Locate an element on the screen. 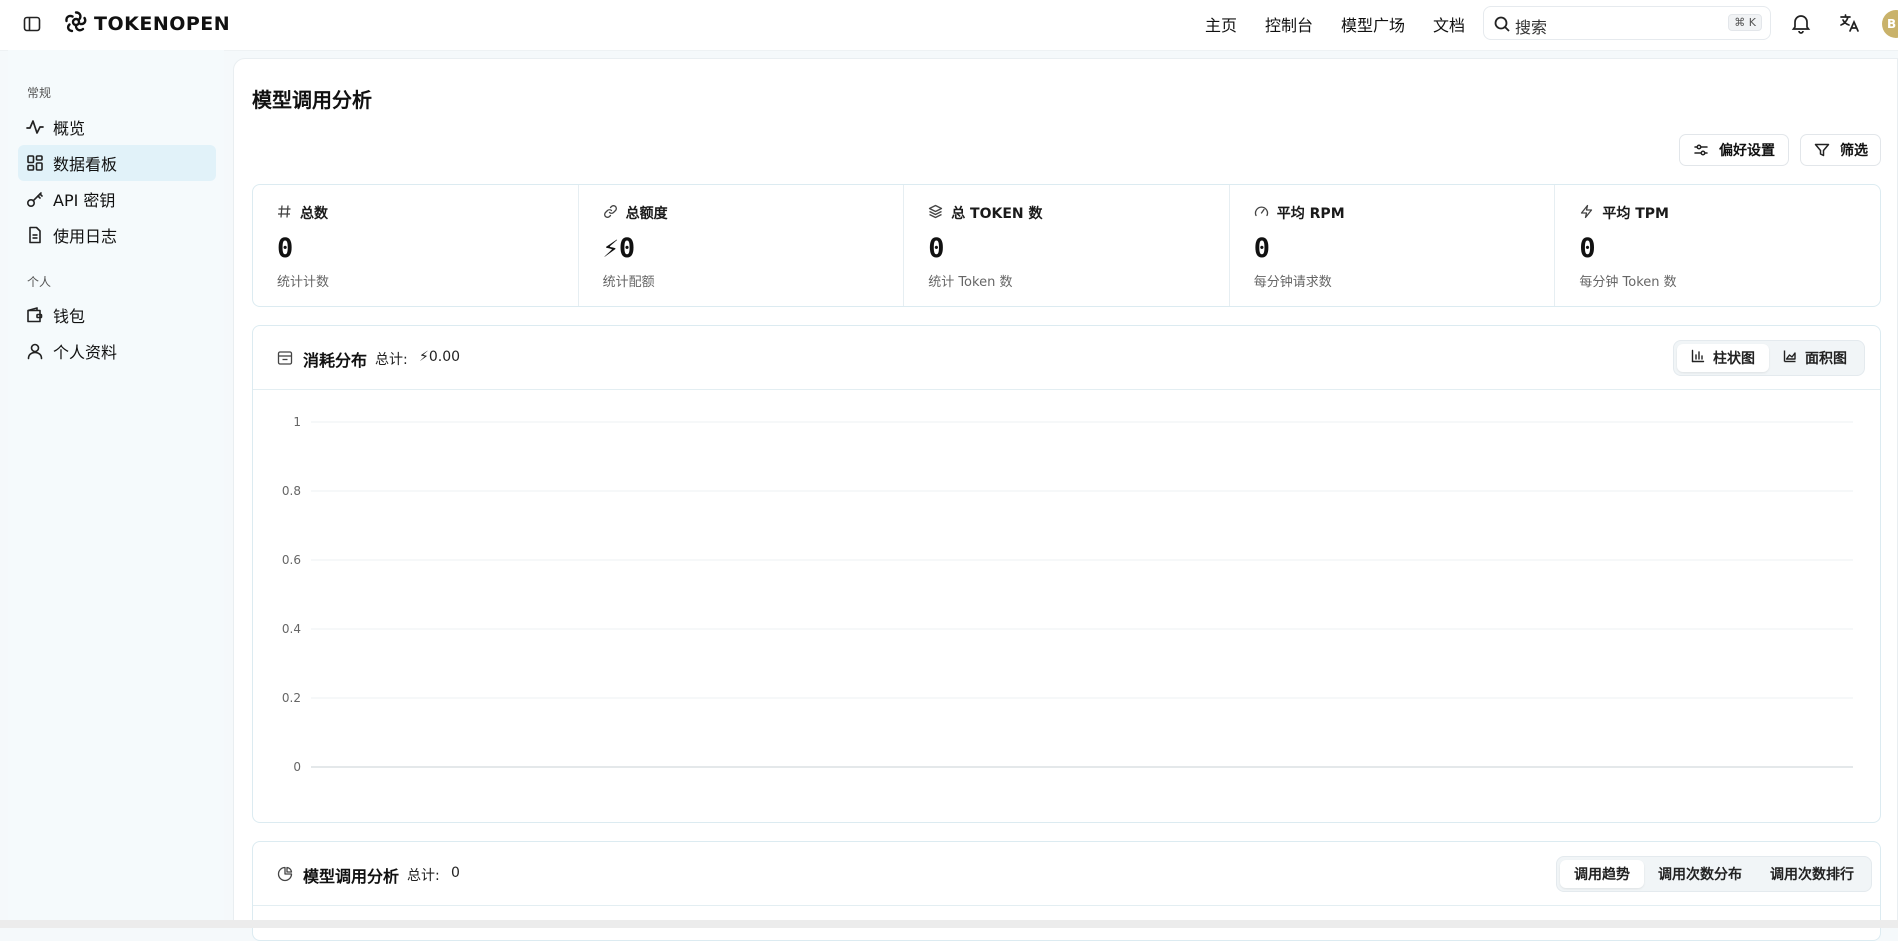 The height and width of the screenshot is (941, 1898). pie-chart-icon is located at coordinates (285, 876).